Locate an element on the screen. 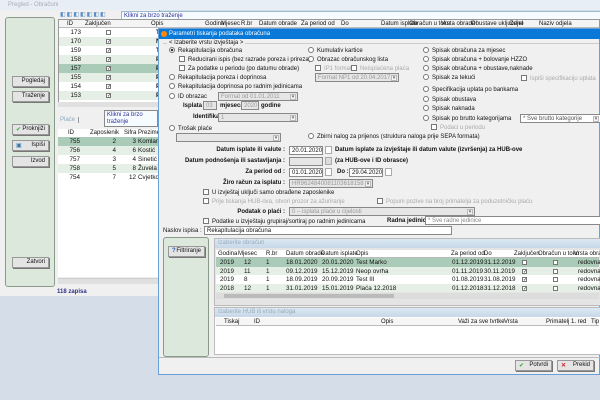  table-row: 754 7 12 Cvjetko is located at coordinates (109, 177).